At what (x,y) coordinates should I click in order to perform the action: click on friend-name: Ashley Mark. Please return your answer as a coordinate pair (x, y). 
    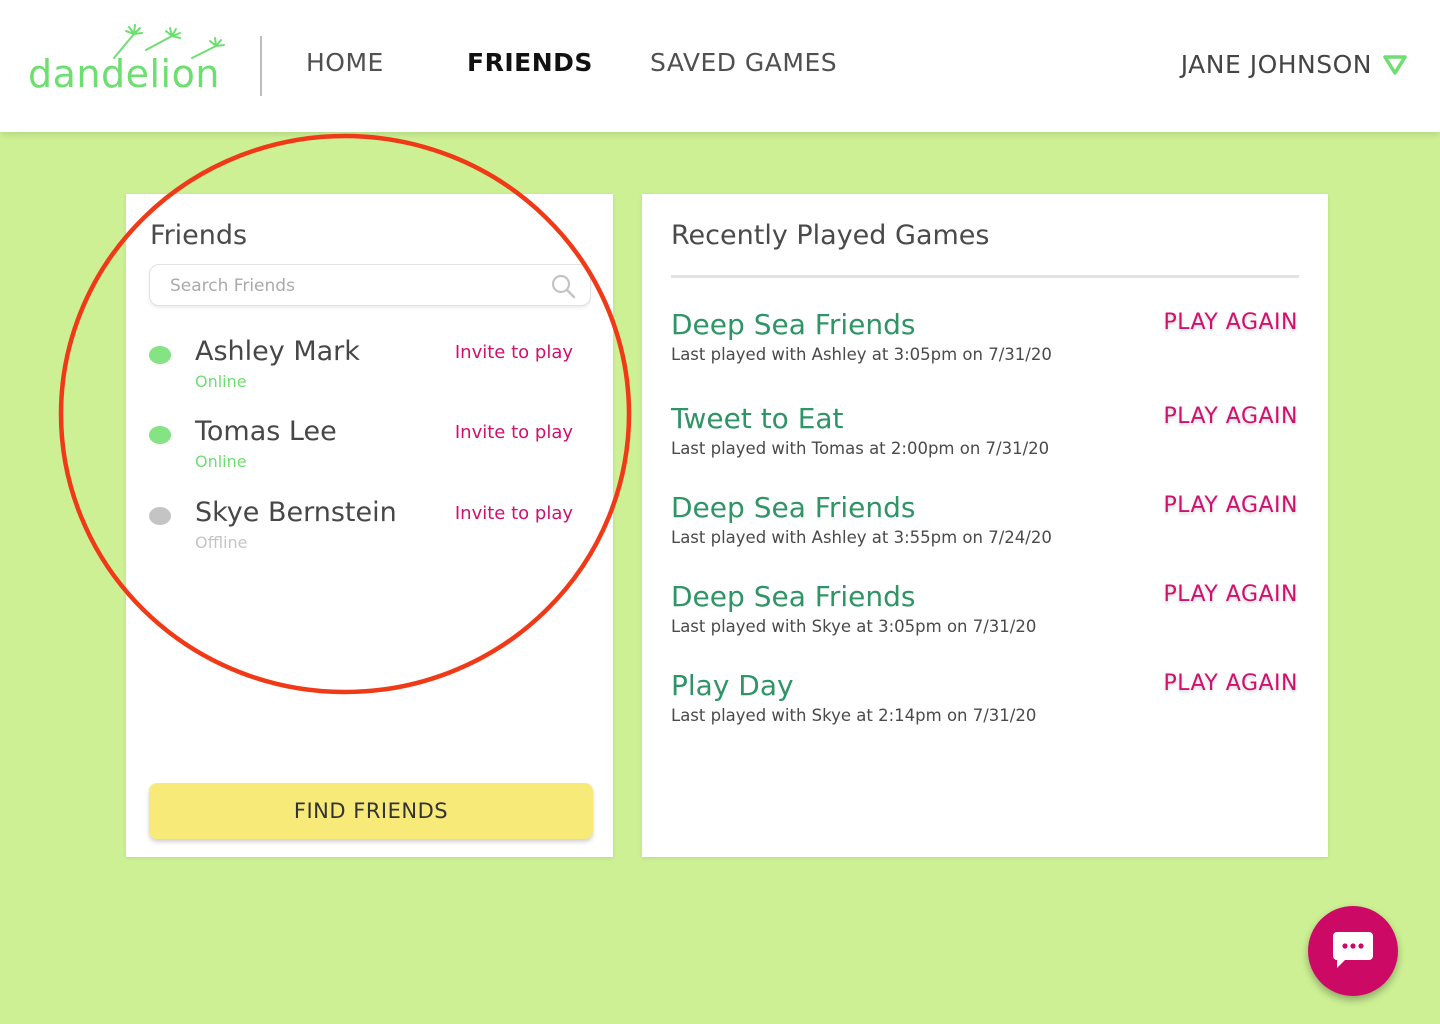
    Looking at the image, I should click on (277, 351).